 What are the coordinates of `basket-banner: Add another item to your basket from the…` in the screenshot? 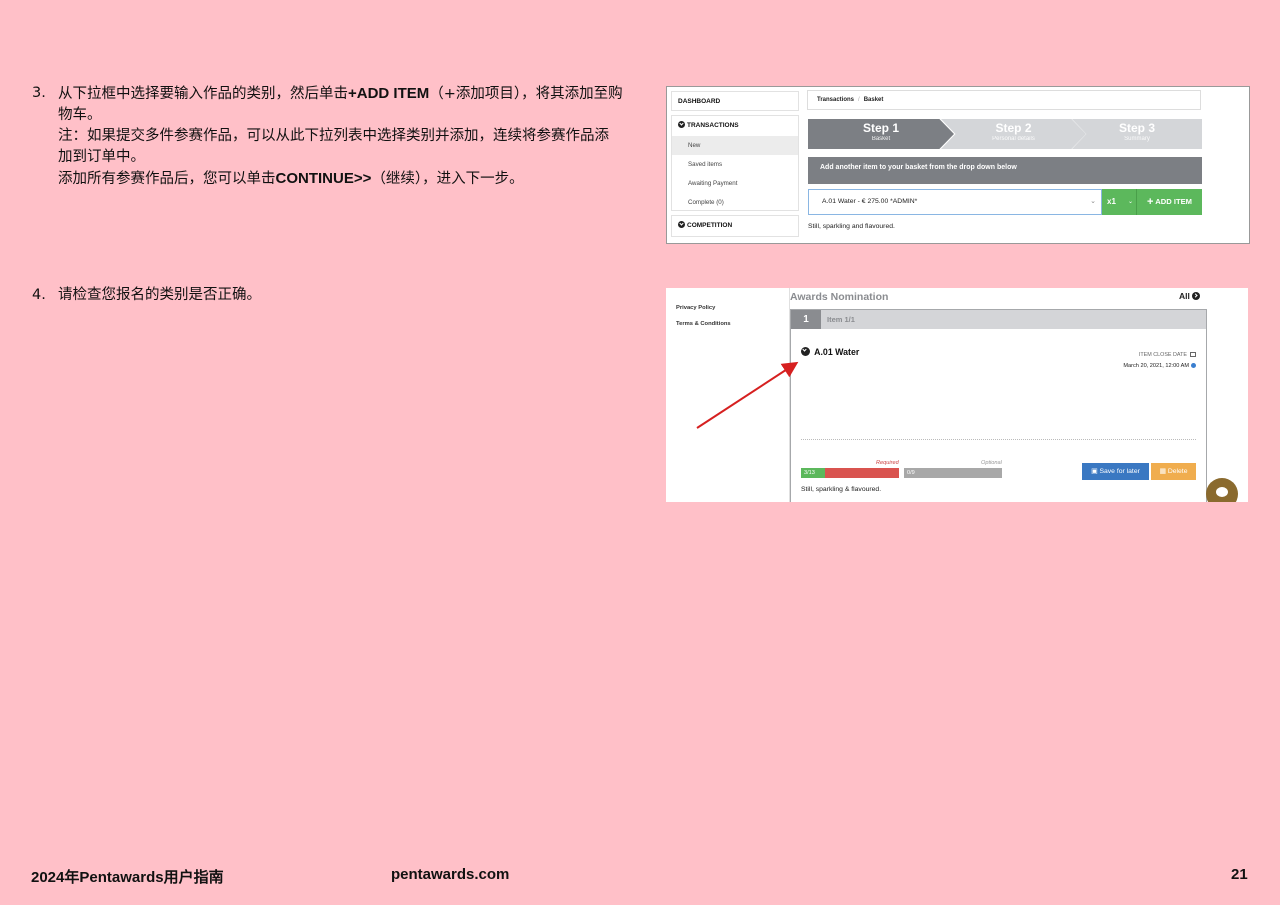 It's located at (1005, 170).